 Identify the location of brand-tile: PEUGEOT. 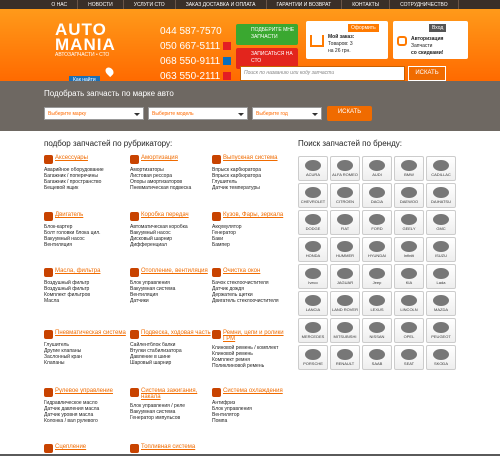
(441, 330).